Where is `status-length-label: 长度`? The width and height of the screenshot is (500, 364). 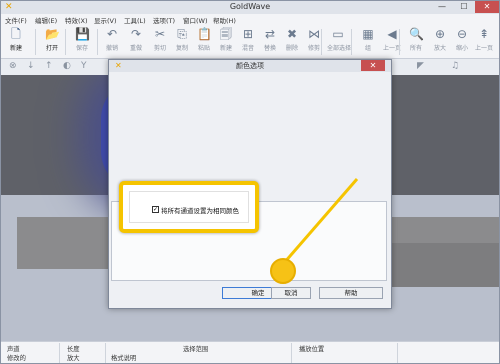
status-length-label: 长度 is located at coordinates (73, 349).